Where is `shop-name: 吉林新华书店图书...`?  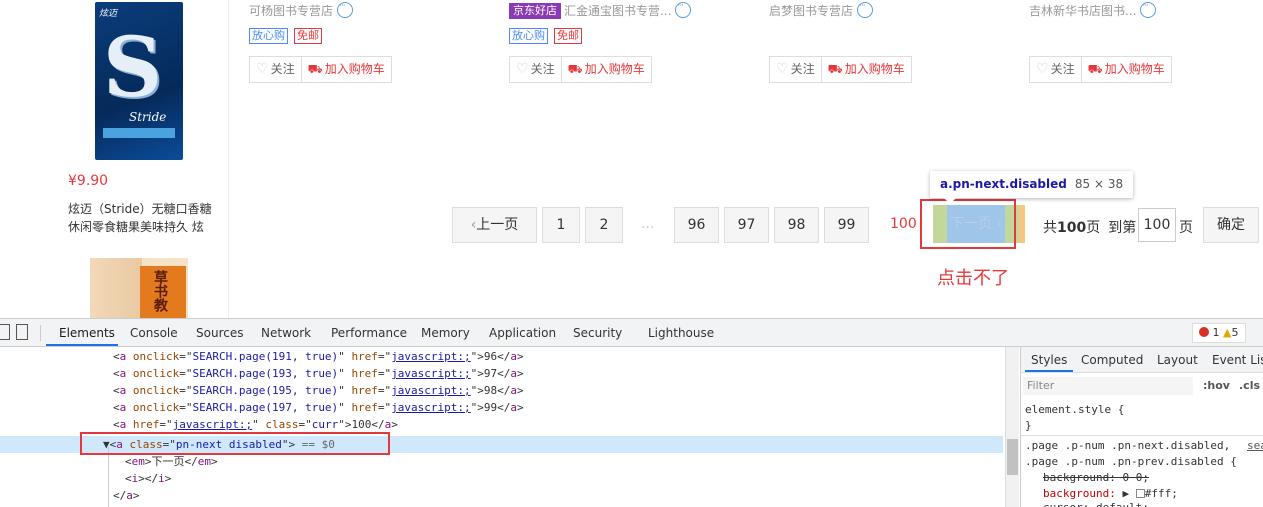
shop-name: 吉林新华书店图书... is located at coordinates (1093, 10).